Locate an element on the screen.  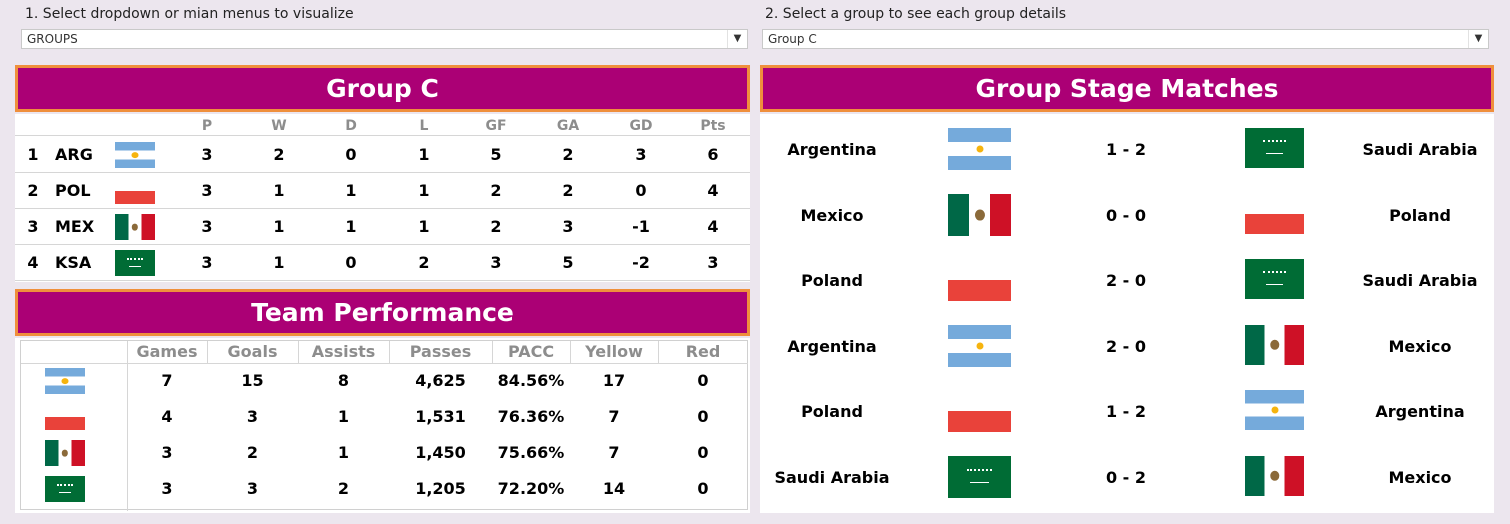
match-away-team: Poland is located at coordinates (1420, 215).